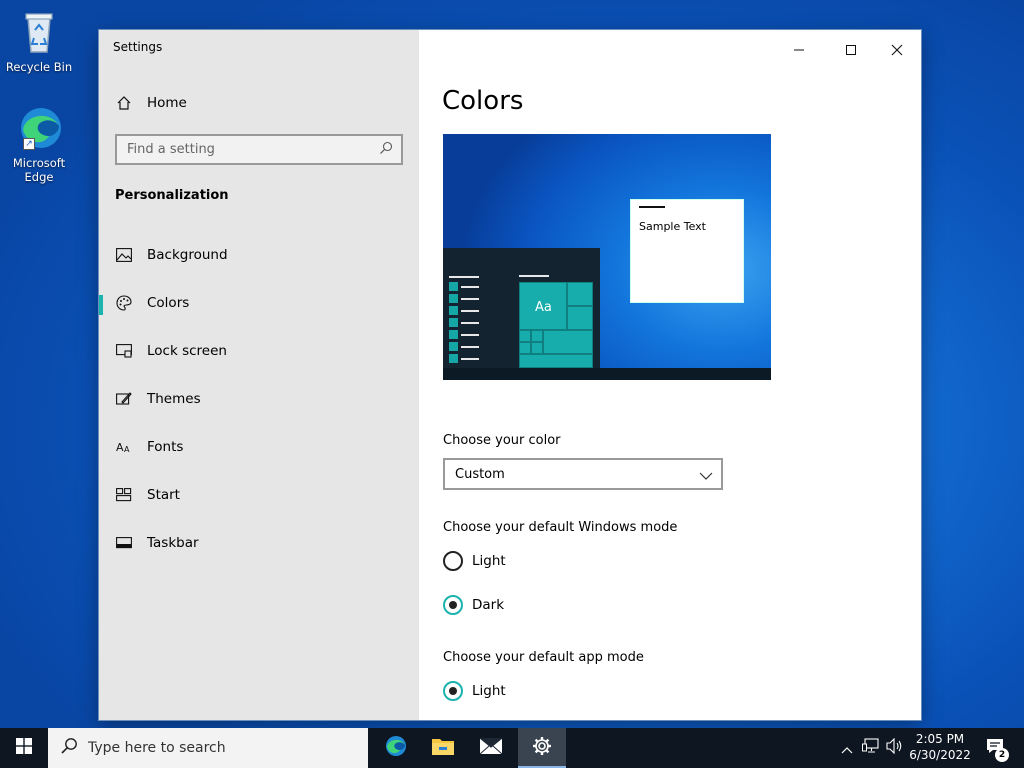  I want to click on maximize-icon, so click(851, 50).